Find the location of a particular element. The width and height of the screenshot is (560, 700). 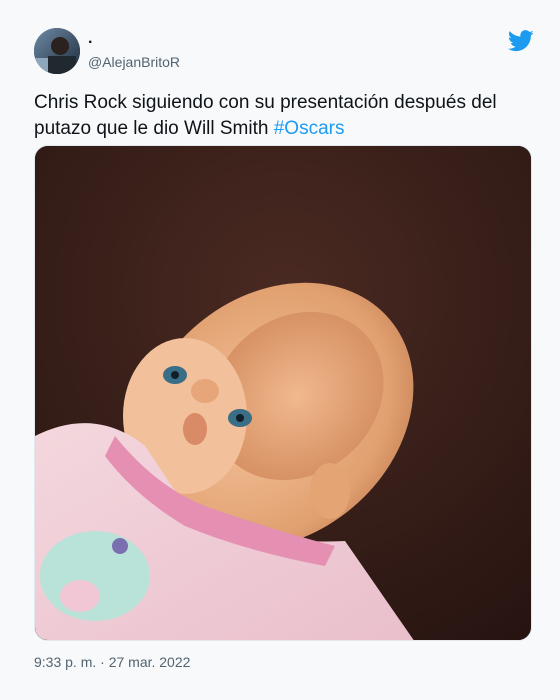

display-name: . is located at coordinates (90, 39).